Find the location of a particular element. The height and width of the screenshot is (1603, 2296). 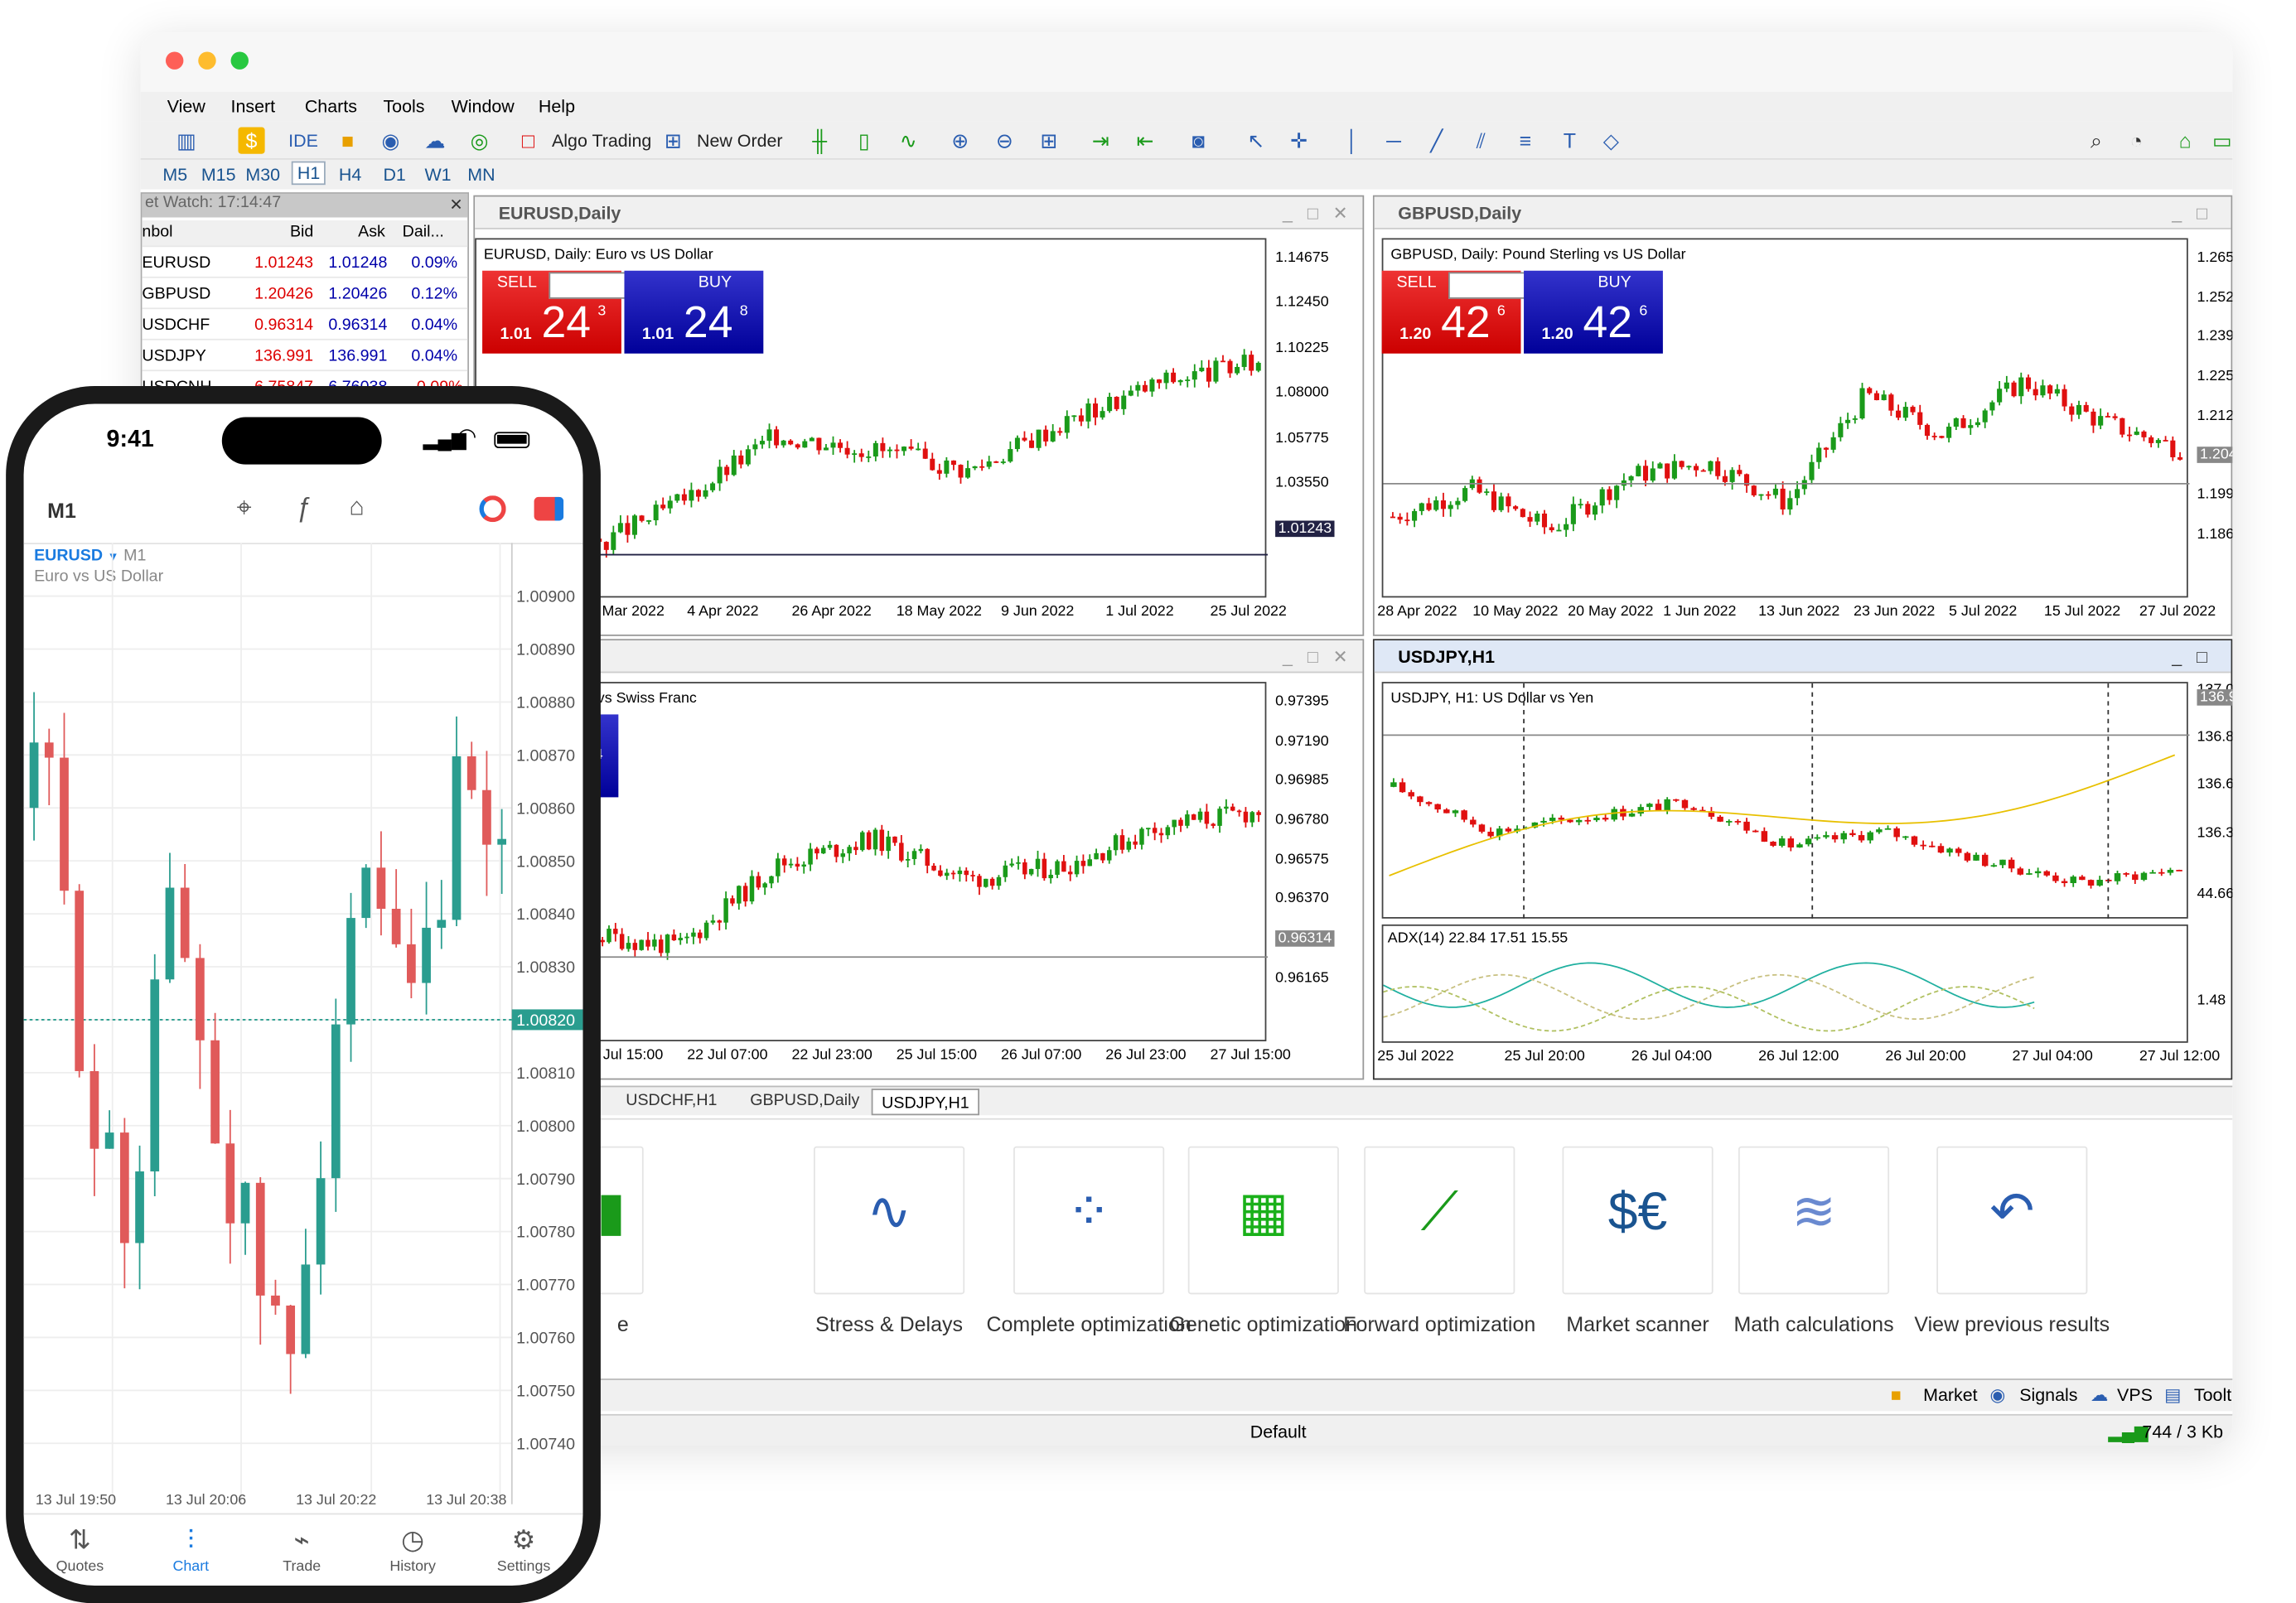

library-card: $€ is located at coordinates (1638, 1220).